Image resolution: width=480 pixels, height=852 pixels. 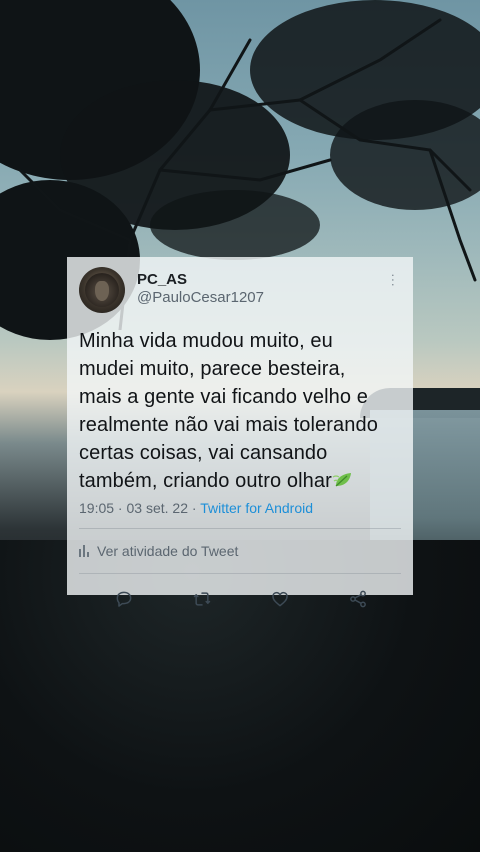 I want to click on like-button, so click(x=280, y=599).